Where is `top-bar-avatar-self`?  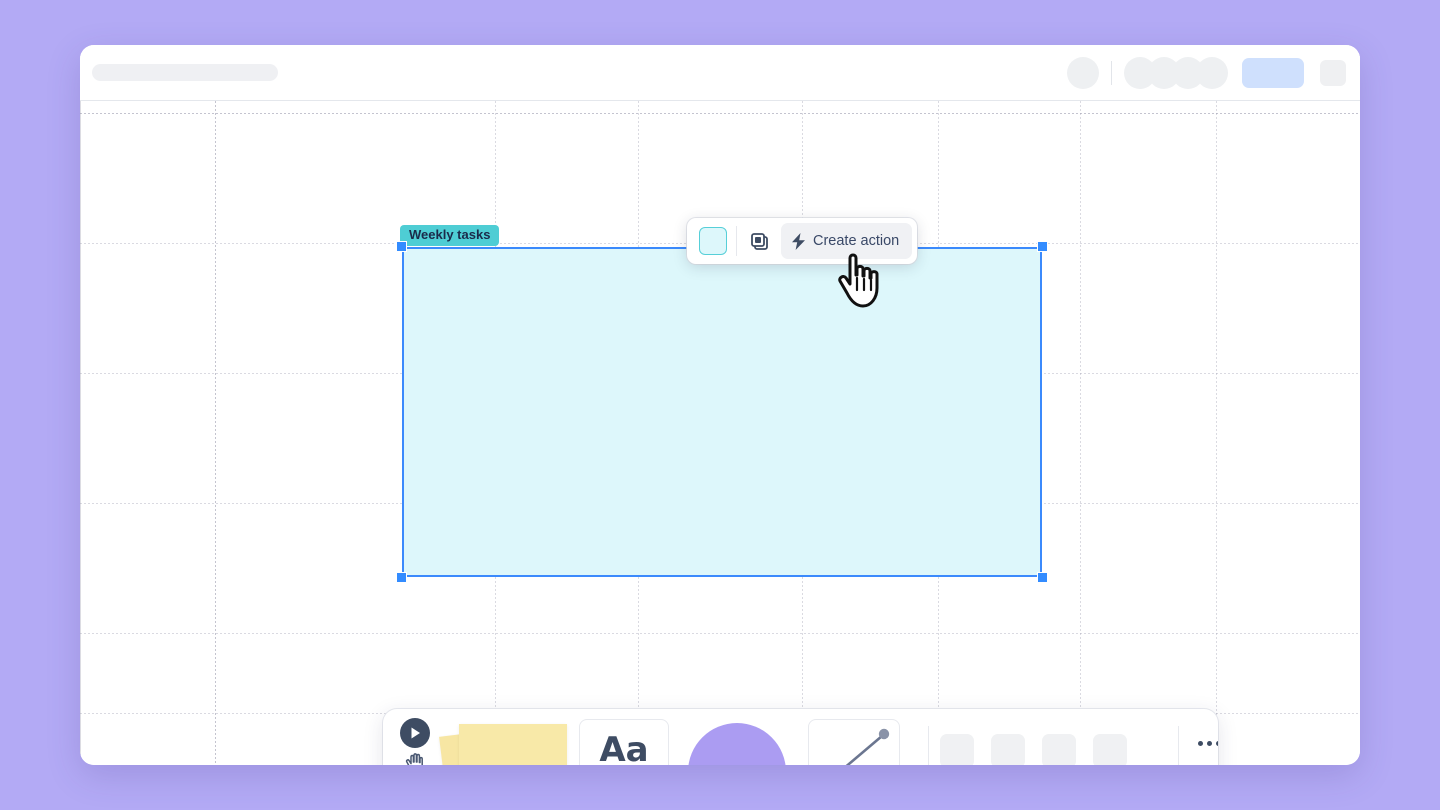 top-bar-avatar-self is located at coordinates (1083, 72).